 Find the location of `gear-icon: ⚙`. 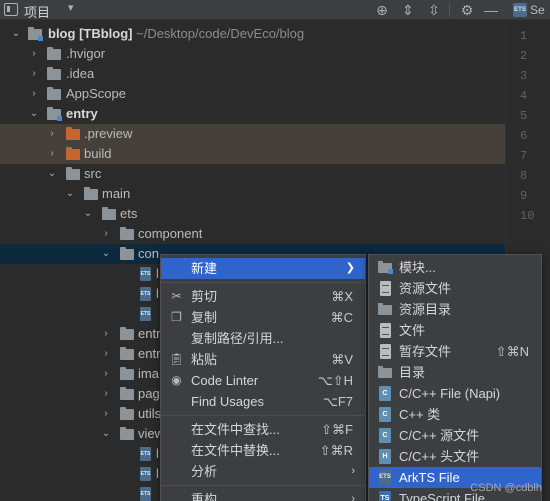

gear-icon: ⚙ is located at coordinates (467, 10).